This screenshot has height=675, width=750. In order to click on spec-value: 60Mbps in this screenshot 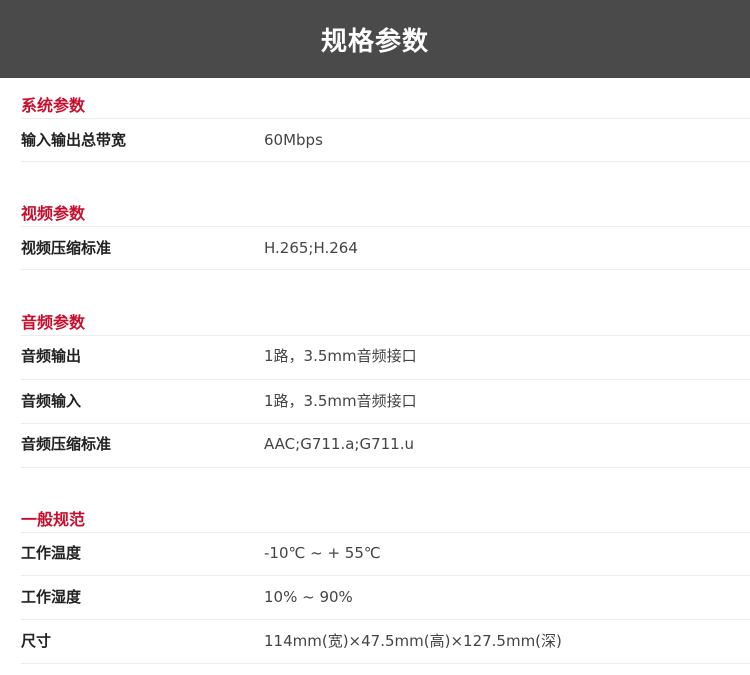, I will do `click(293, 140)`.